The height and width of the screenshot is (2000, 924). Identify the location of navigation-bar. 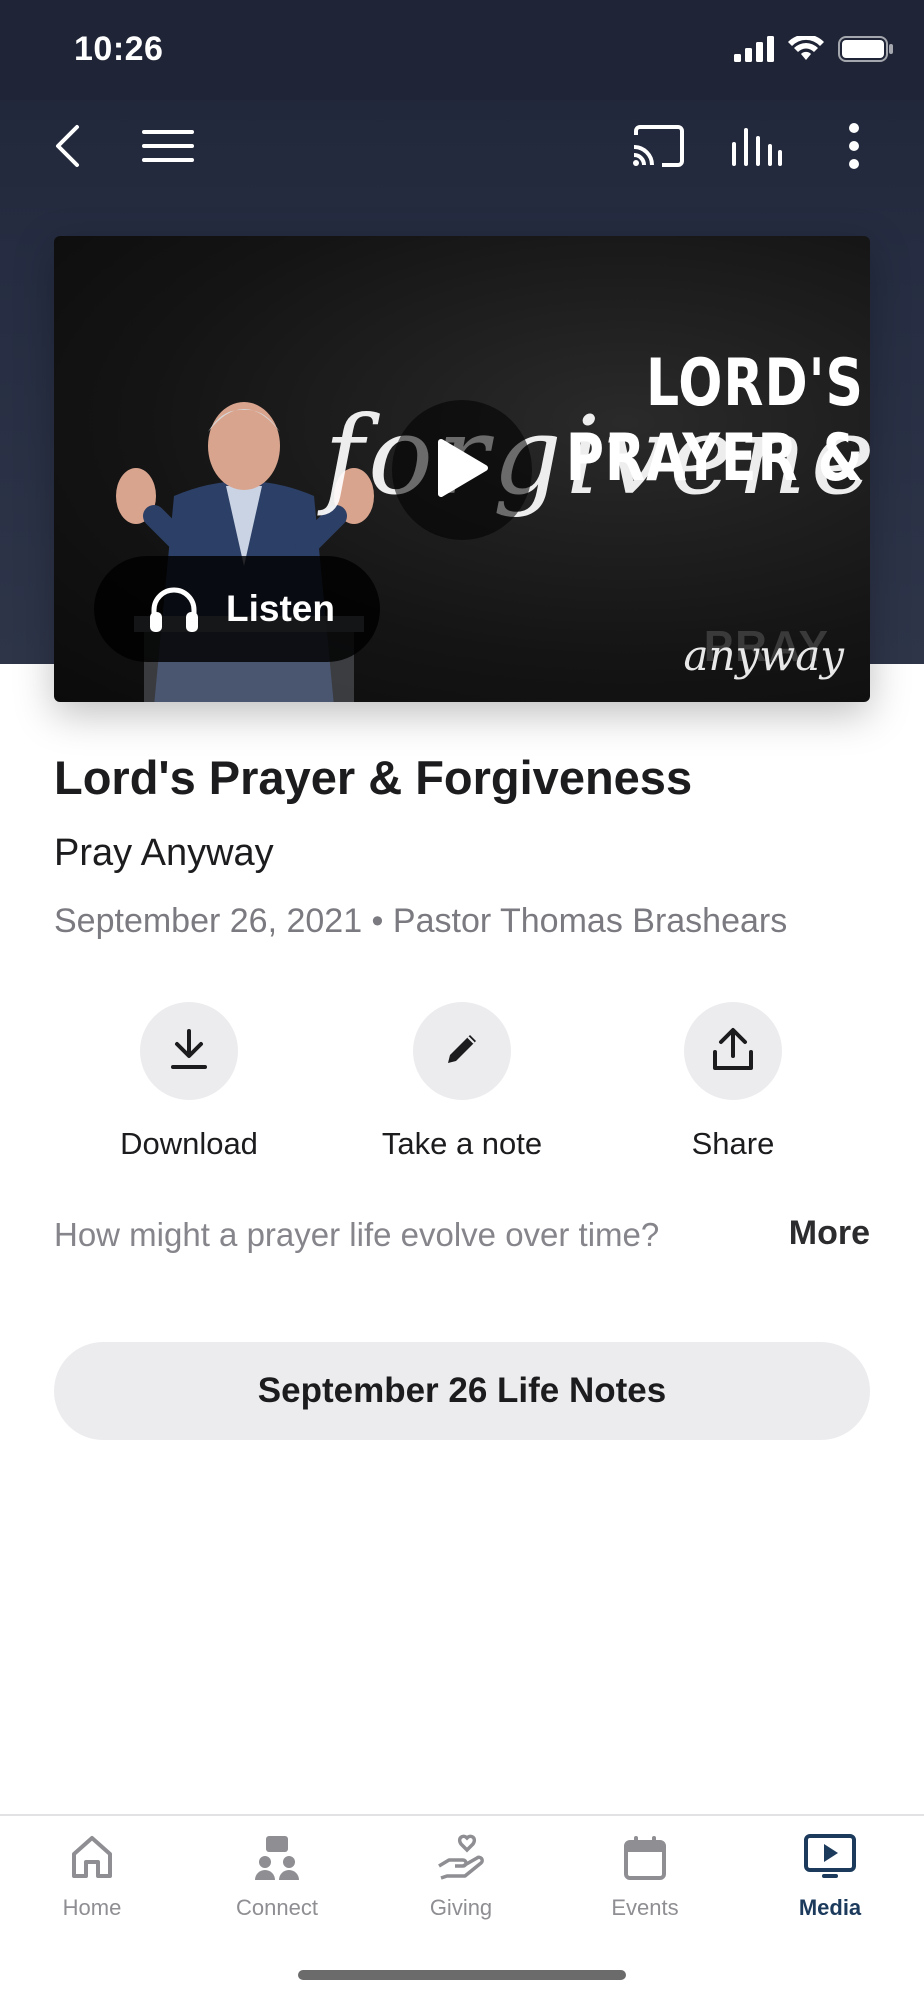
(462, 148).